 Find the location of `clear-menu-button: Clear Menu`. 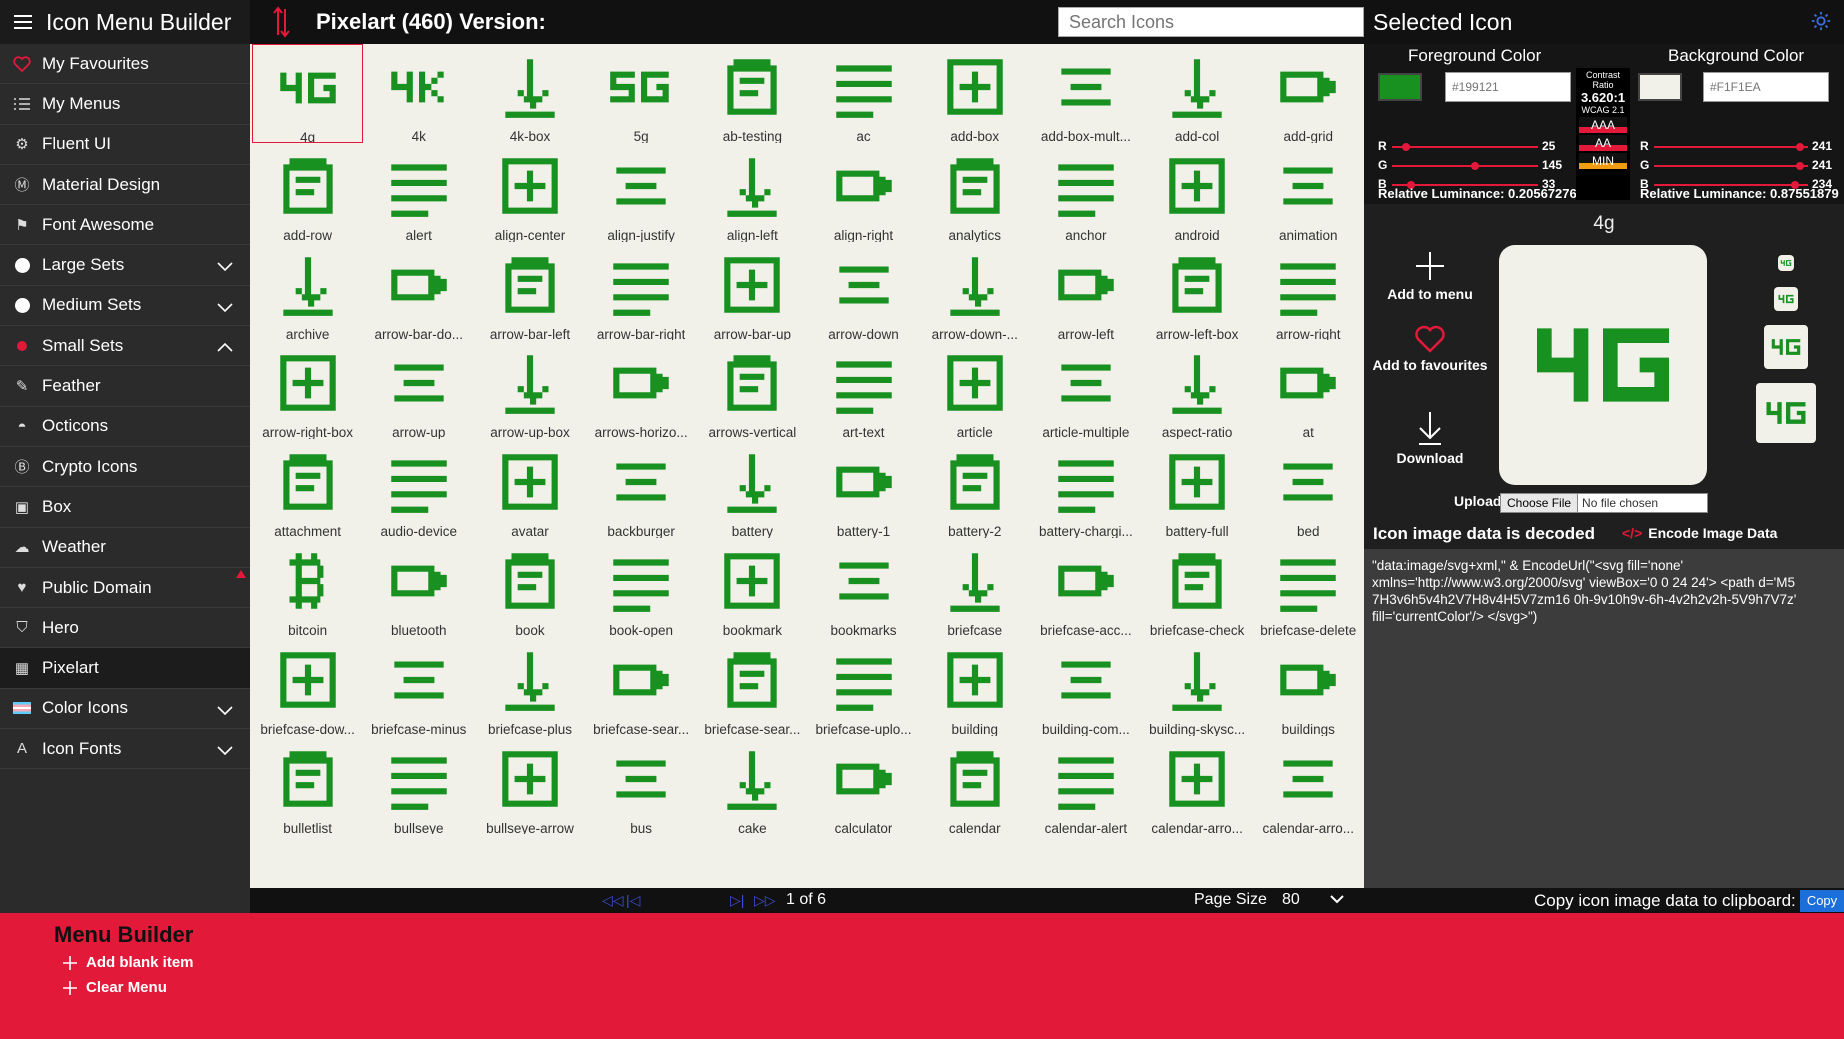

clear-menu-button: Clear Menu is located at coordinates (114, 987).